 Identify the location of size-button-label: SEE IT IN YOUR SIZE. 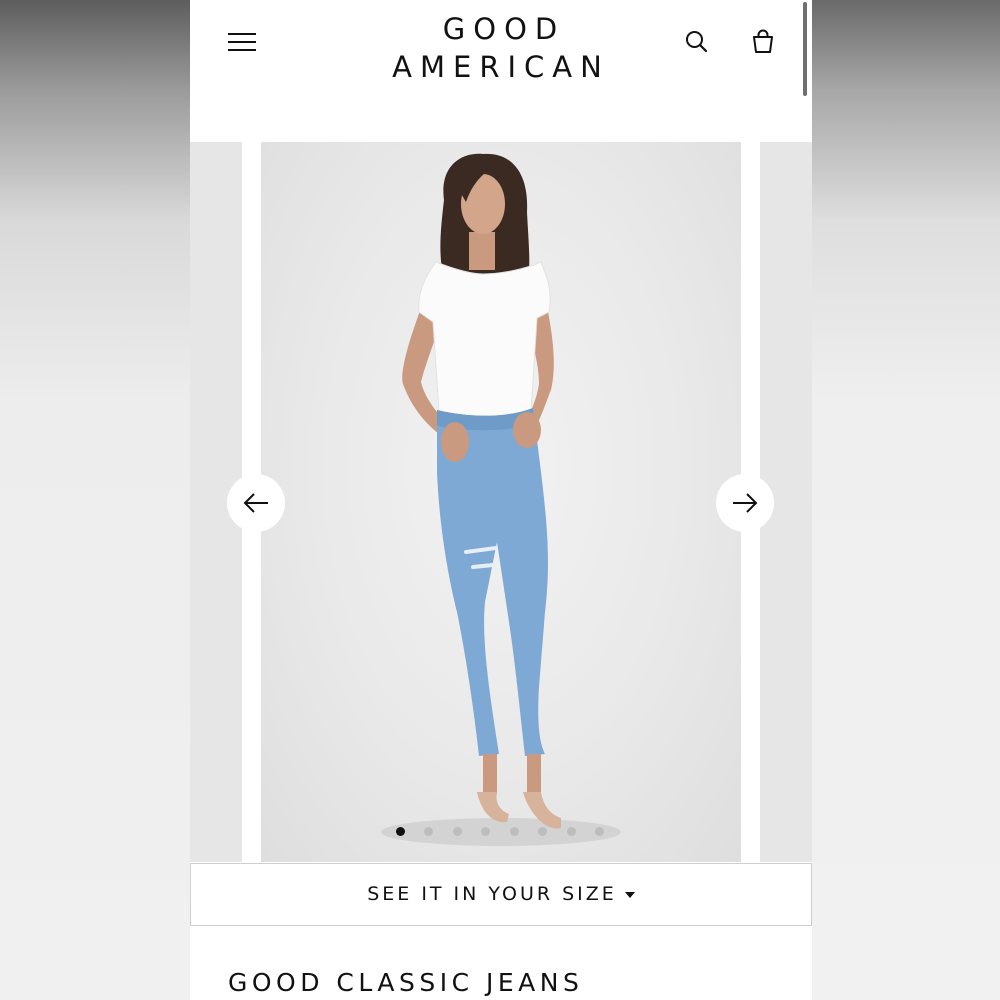
(492, 894).